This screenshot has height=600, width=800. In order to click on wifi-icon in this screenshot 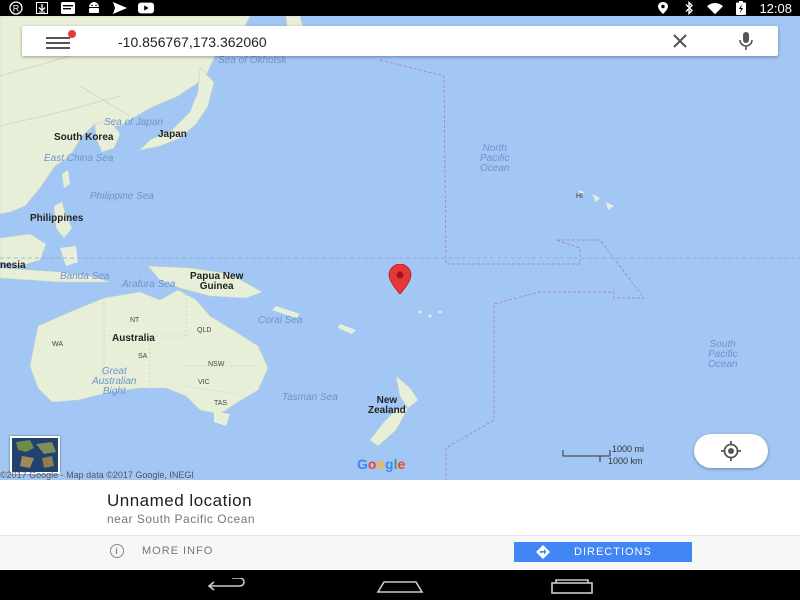, I will do `click(715, 8)`.